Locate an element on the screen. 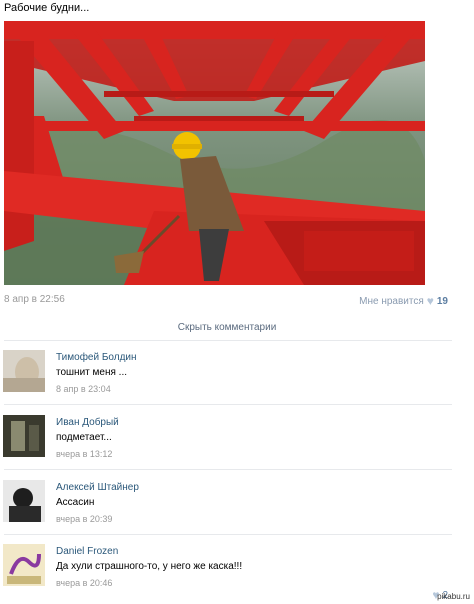 The height and width of the screenshot is (604, 474). like-button: Мне нравится ♥ 19 is located at coordinates (403, 301).